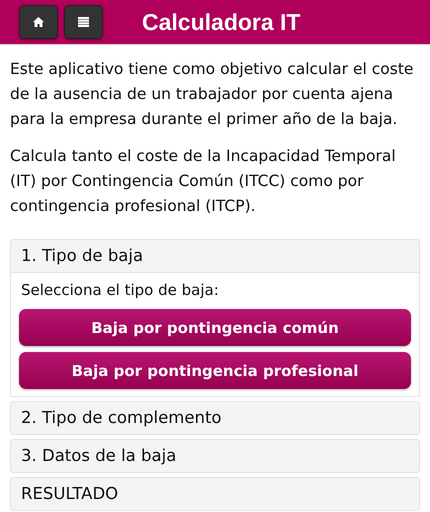  What do you see at coordinates (215, 256) in the screenshot?
I see `section-header: 1. Tipo de baja` at bounding box center [215, 256].